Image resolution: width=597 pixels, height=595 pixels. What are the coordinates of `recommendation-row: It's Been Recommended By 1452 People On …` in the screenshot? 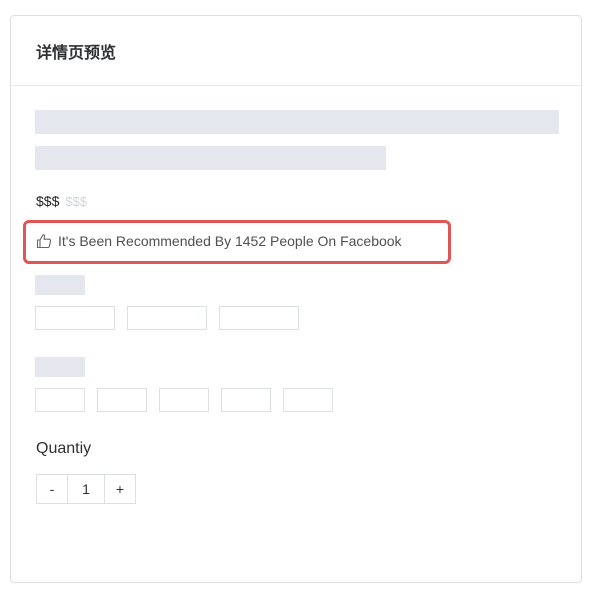 It's located at (219, 241).